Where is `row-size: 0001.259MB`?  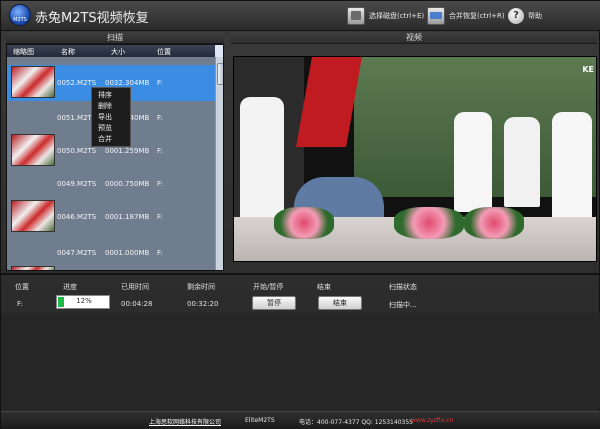 row-size: 0001.259MB is located at coordinates (127, 151).